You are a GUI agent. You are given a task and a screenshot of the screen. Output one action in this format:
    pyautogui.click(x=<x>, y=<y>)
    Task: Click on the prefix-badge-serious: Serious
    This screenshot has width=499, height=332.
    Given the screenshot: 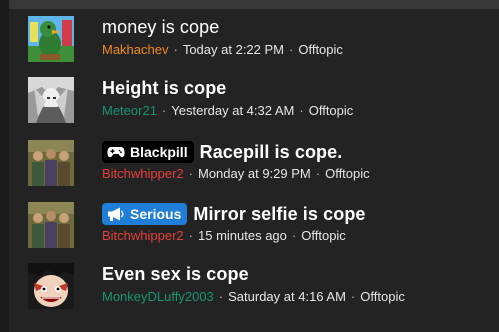 What is the action you would take?
    pyautogui.click(x=145, y=214)
    